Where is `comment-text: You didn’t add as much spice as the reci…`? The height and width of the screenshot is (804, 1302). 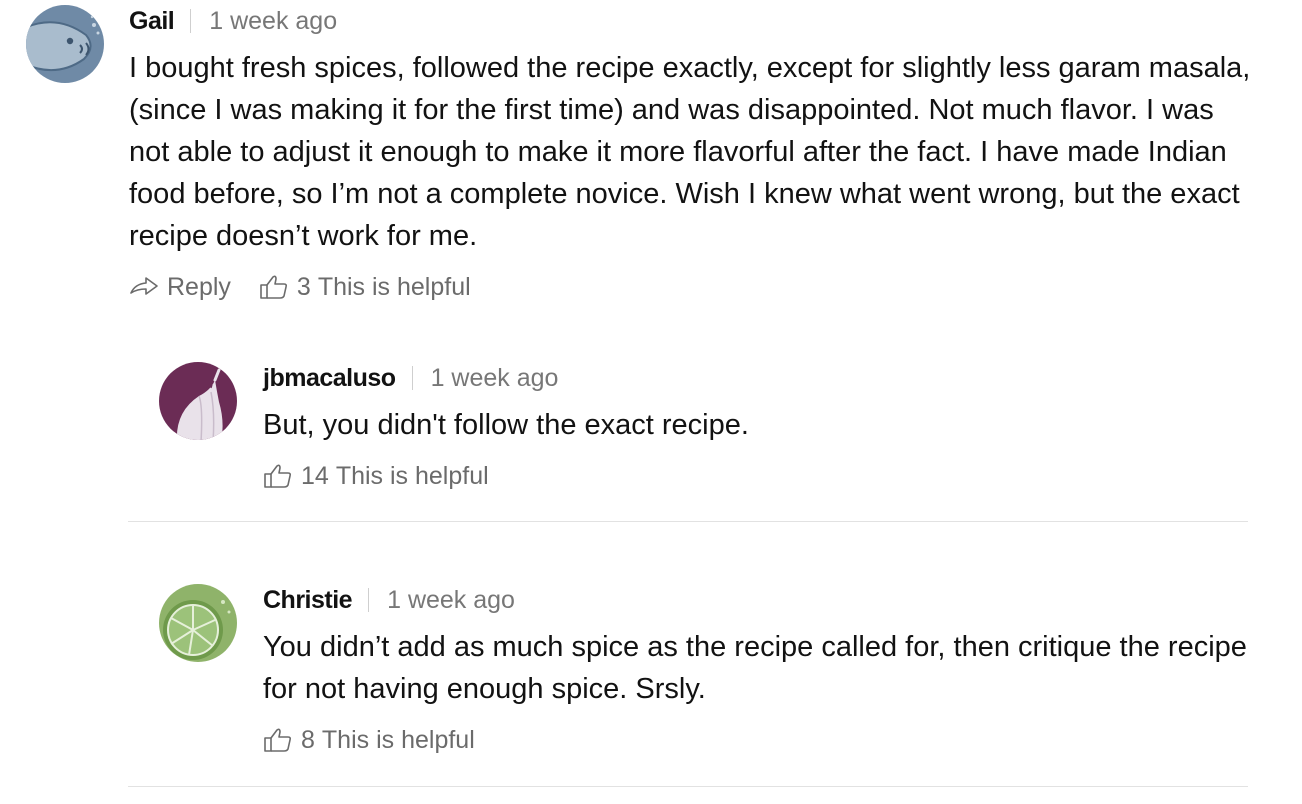
comment-text: You didn’t add as much spice as the reci… is located at coordinates (755, 668).